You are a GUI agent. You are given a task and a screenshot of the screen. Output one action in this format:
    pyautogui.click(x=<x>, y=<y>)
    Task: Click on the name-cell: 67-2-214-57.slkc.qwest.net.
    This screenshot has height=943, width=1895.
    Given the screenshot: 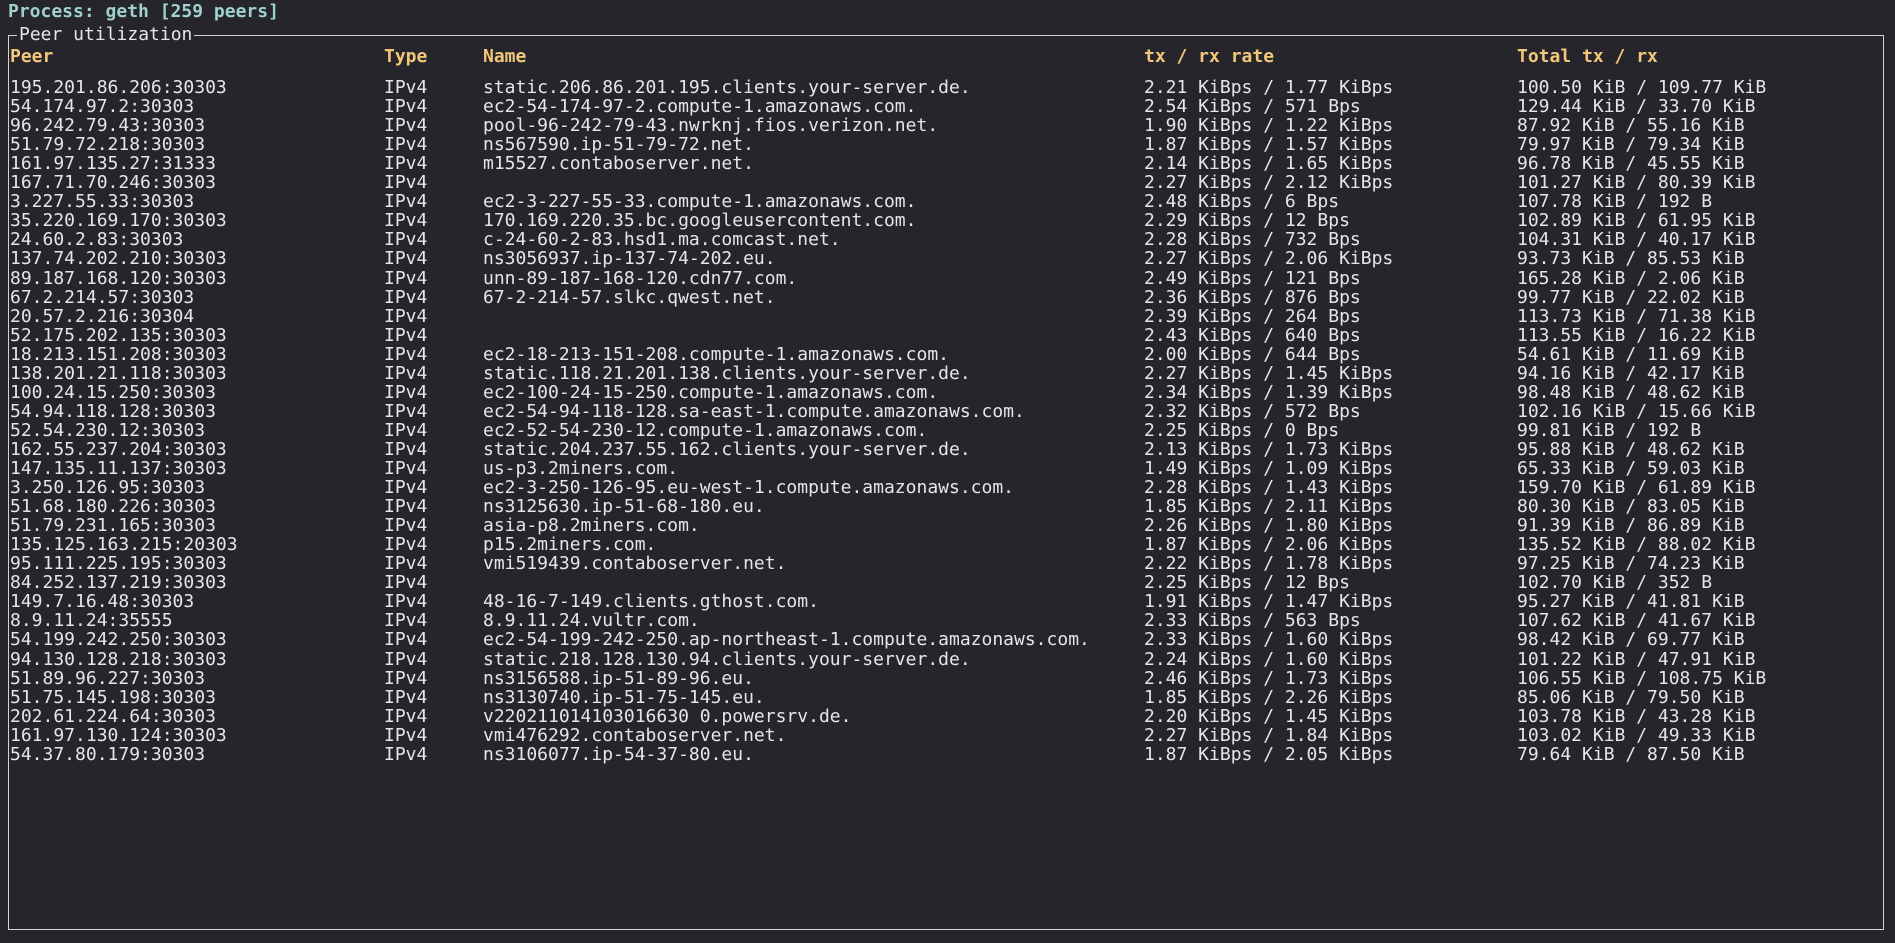 What is the action you would take?
    pyautogui.click(x=629, y=297)
    